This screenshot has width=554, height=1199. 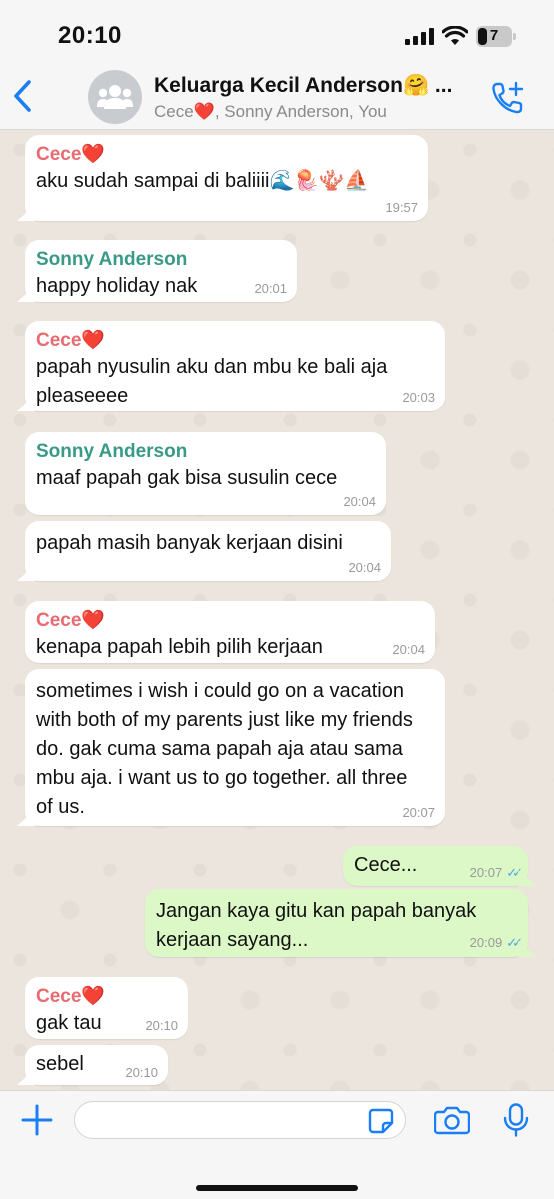 I want to click on message-bubble: Cece❤️ gak tau 20:10, so click(x=106, y=1008).